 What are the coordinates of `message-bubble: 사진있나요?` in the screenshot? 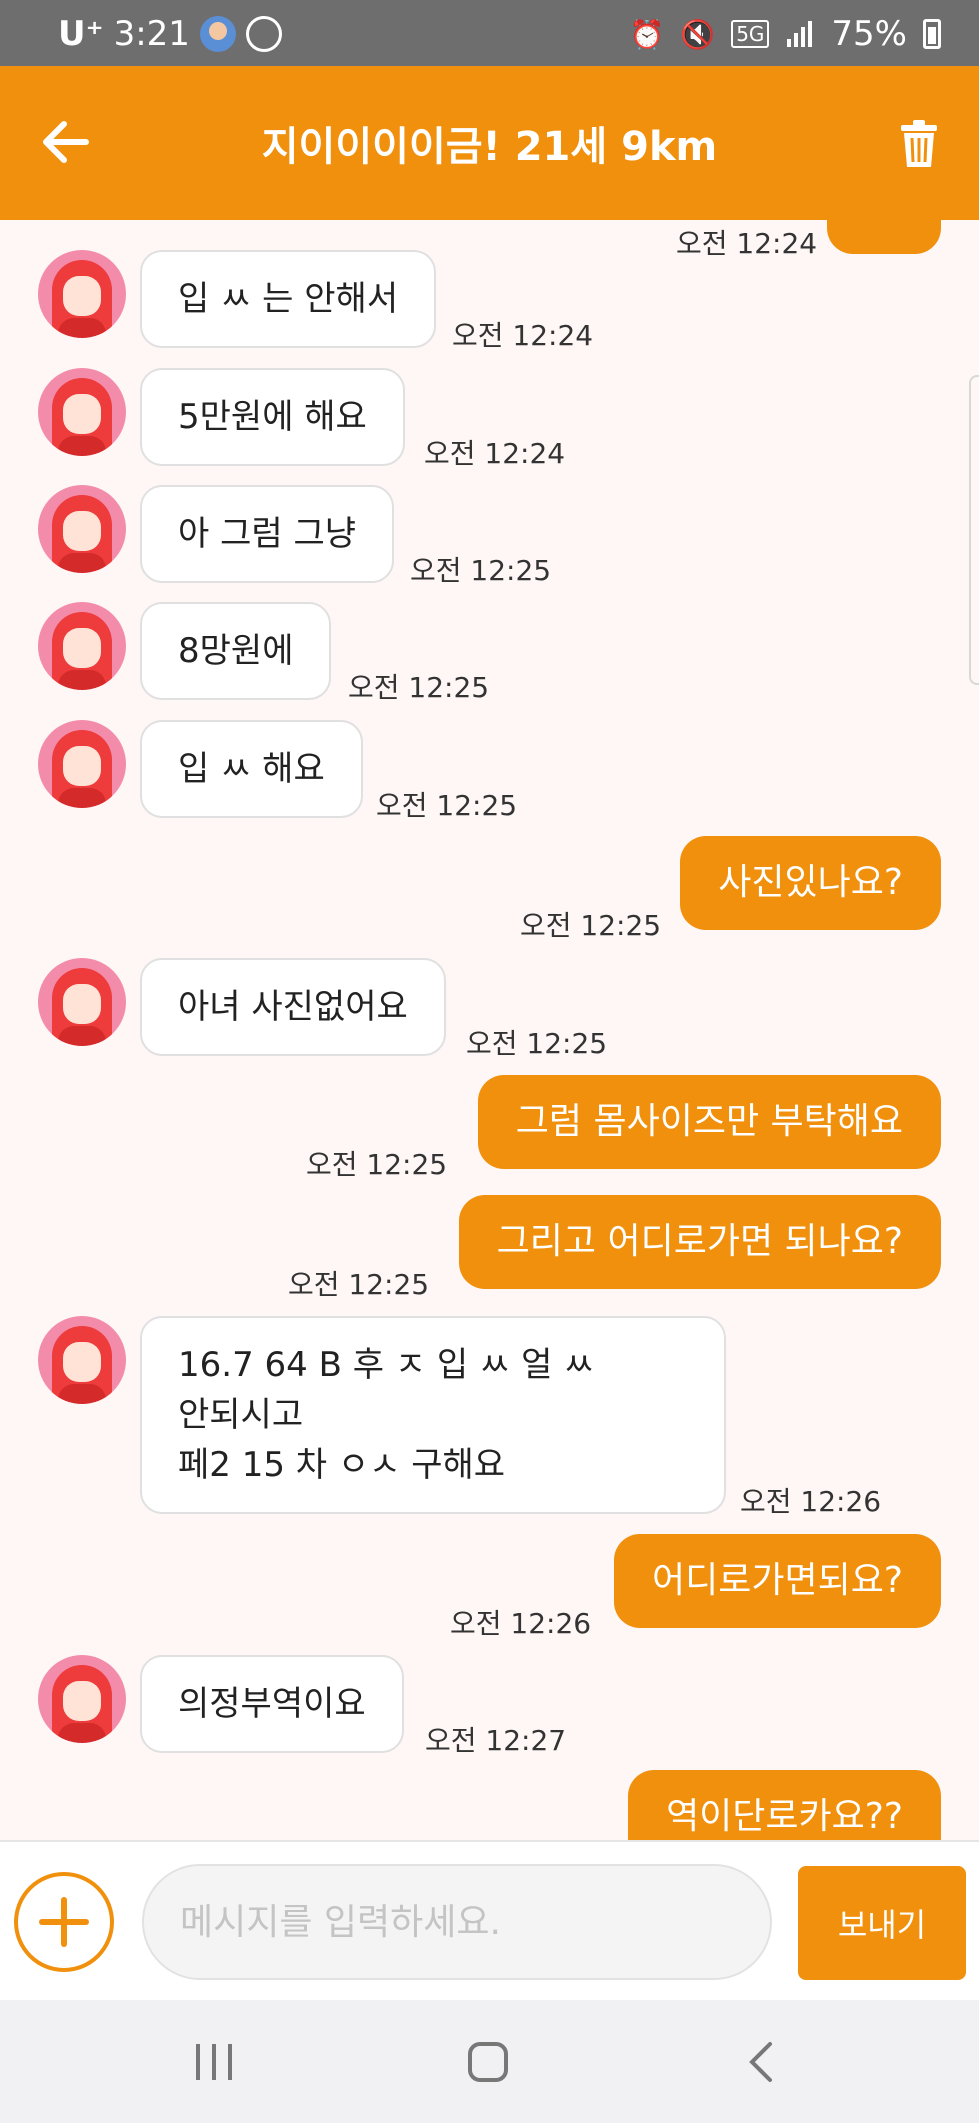 It's located at (810, 883).